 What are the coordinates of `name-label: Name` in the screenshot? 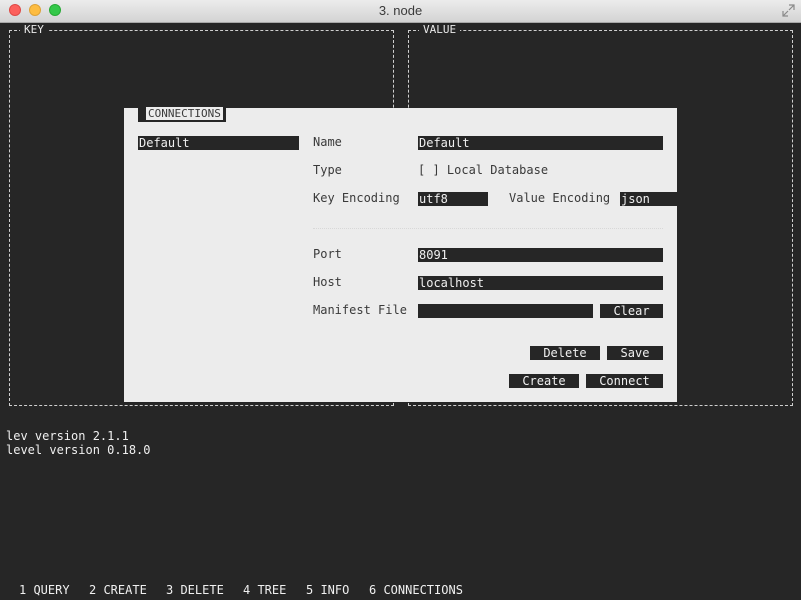 It's located at (327, 142).